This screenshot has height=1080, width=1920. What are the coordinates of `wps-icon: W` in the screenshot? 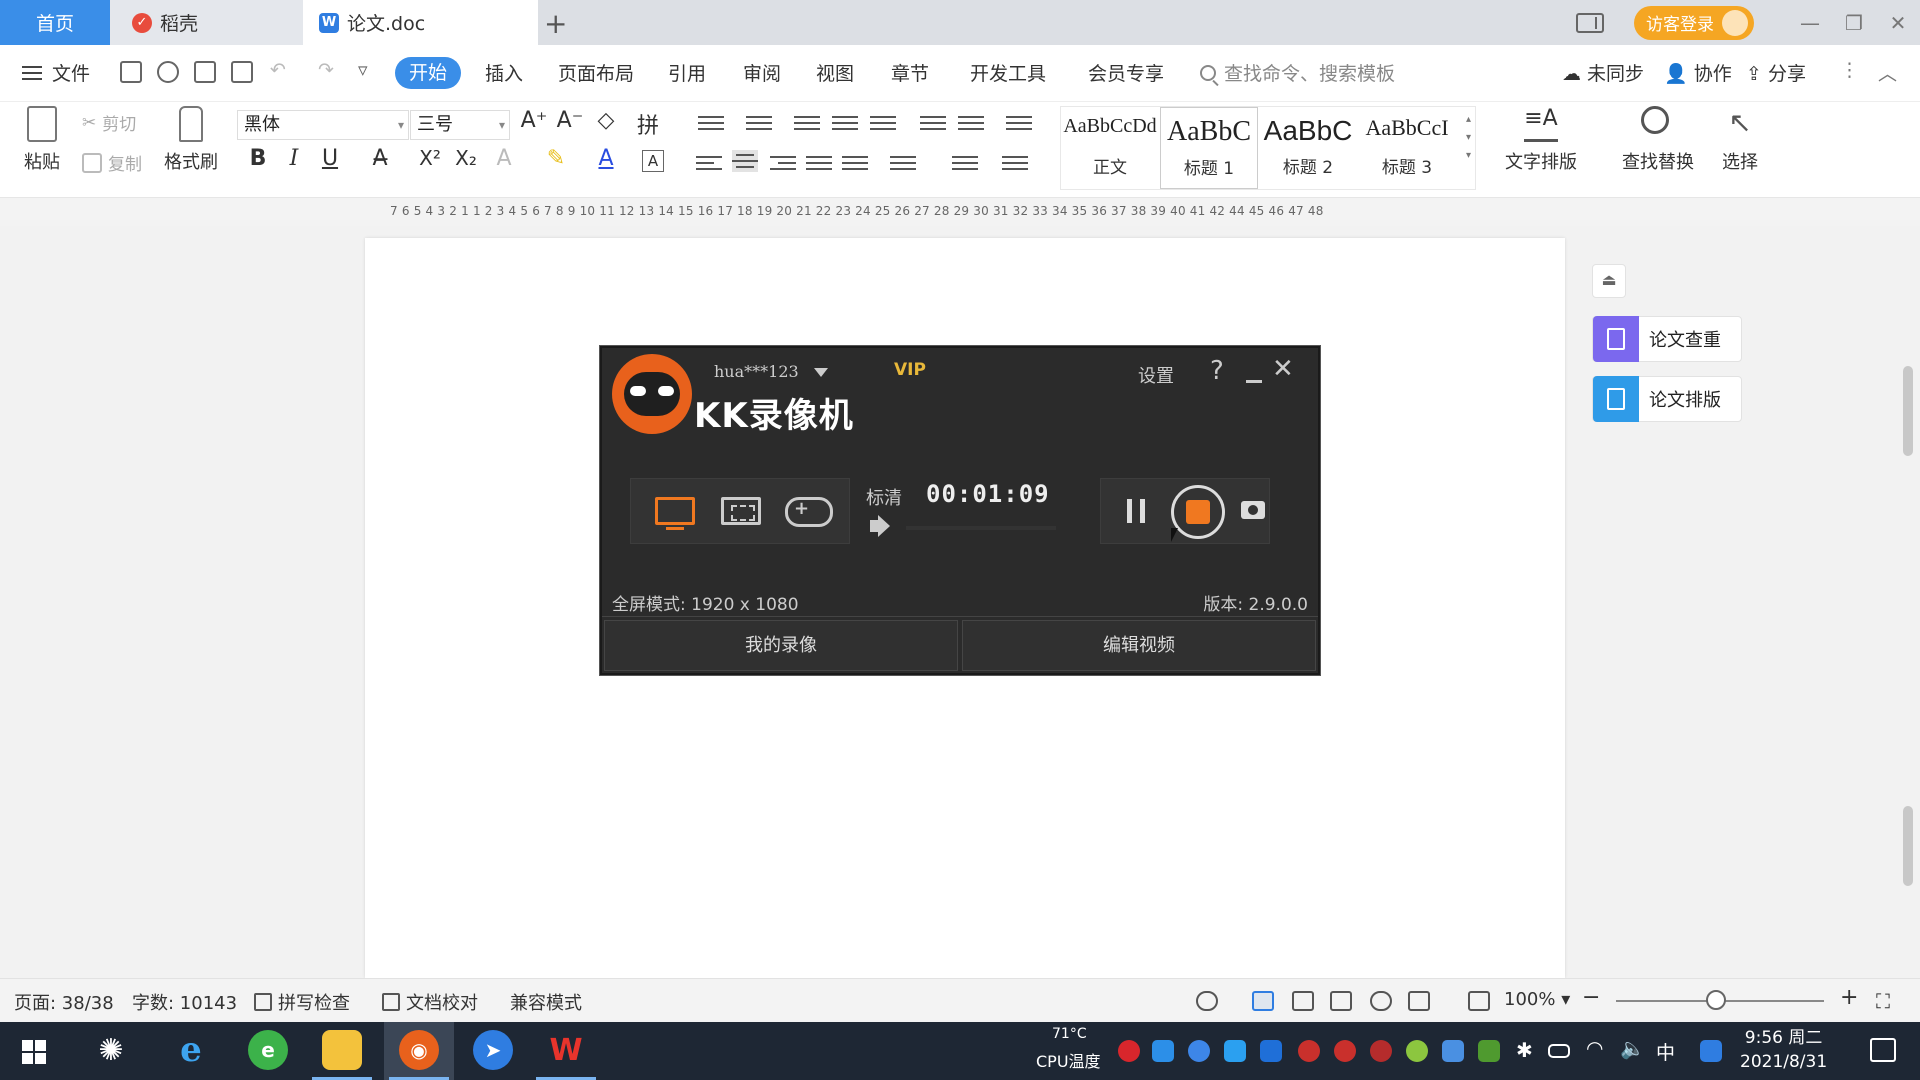 It's located at (566, 1050).